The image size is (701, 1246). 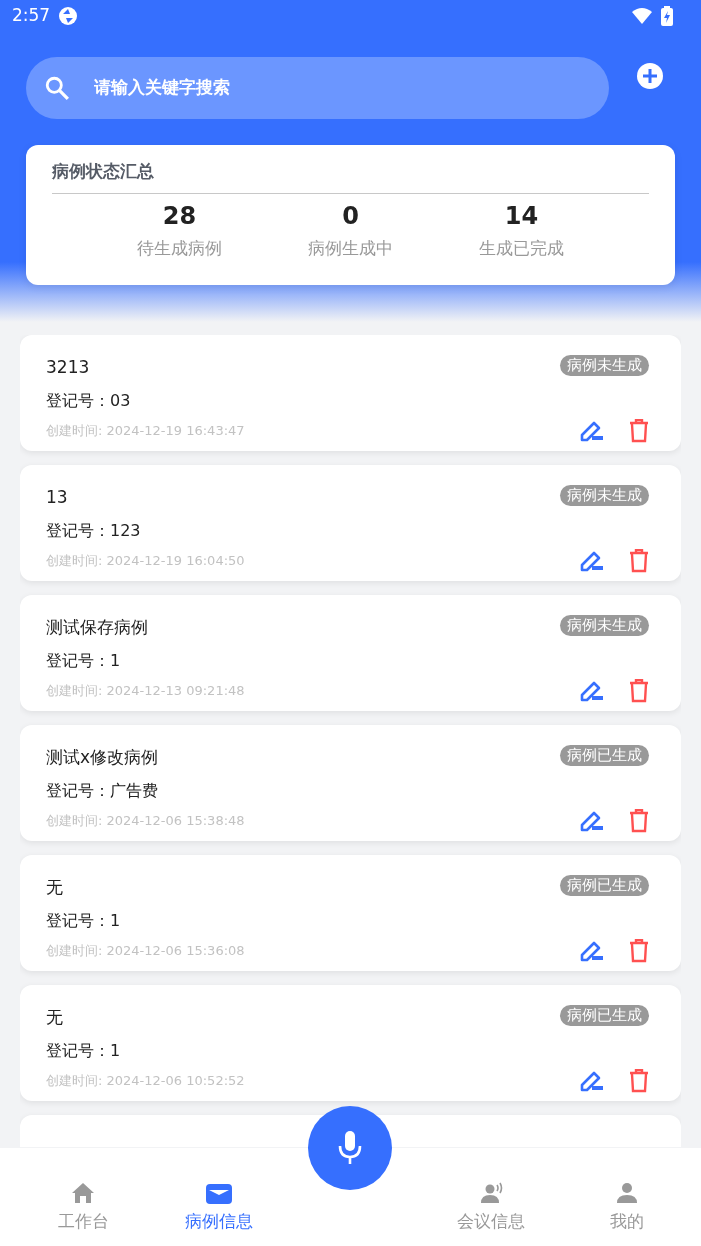 I want to click on search-icon, so click(x=57, y=88).